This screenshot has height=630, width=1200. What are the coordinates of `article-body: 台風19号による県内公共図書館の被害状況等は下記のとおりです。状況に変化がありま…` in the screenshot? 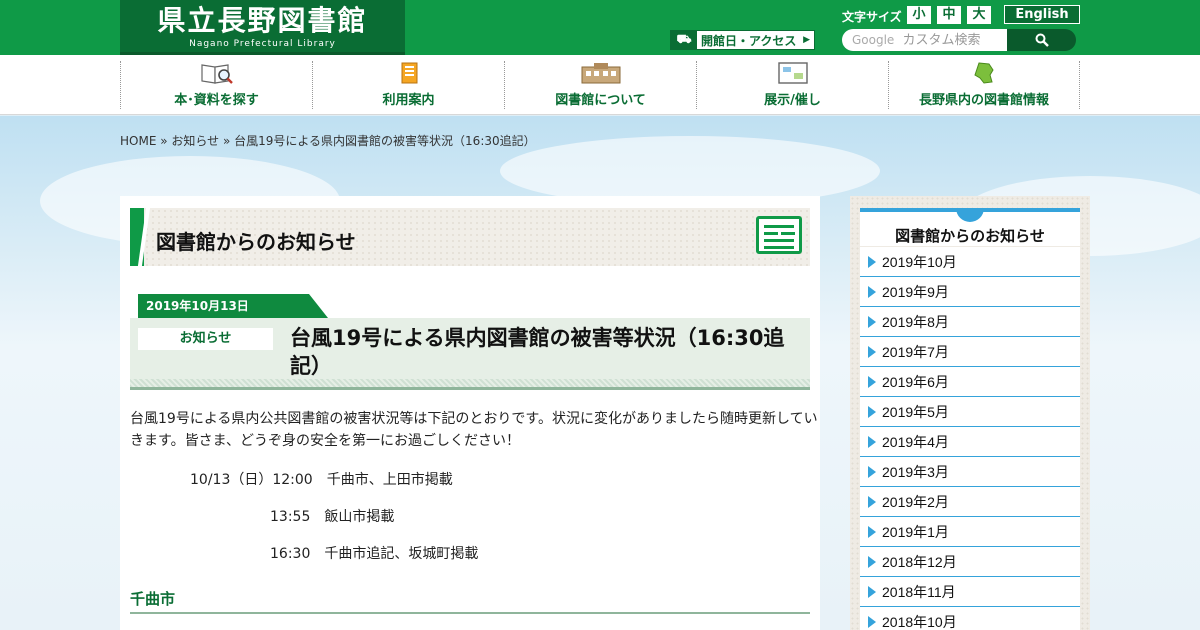 It's located at (474, 430).